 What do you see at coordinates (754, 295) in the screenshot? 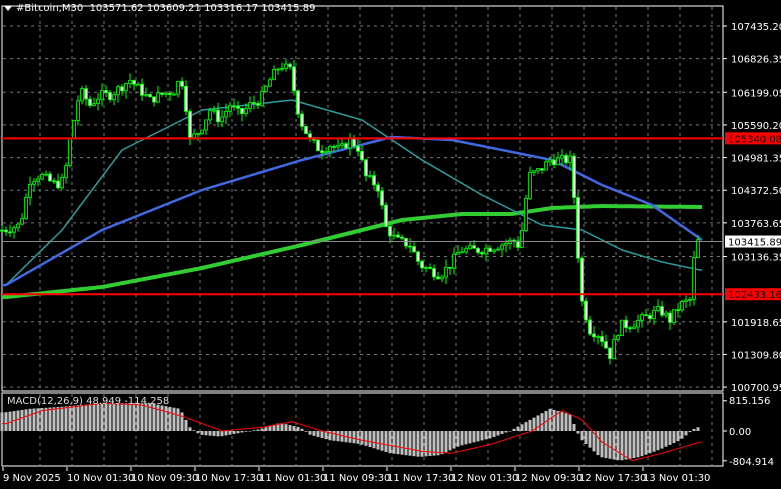
I see `support-label: 102433.16` at bounding box center [754, 295].